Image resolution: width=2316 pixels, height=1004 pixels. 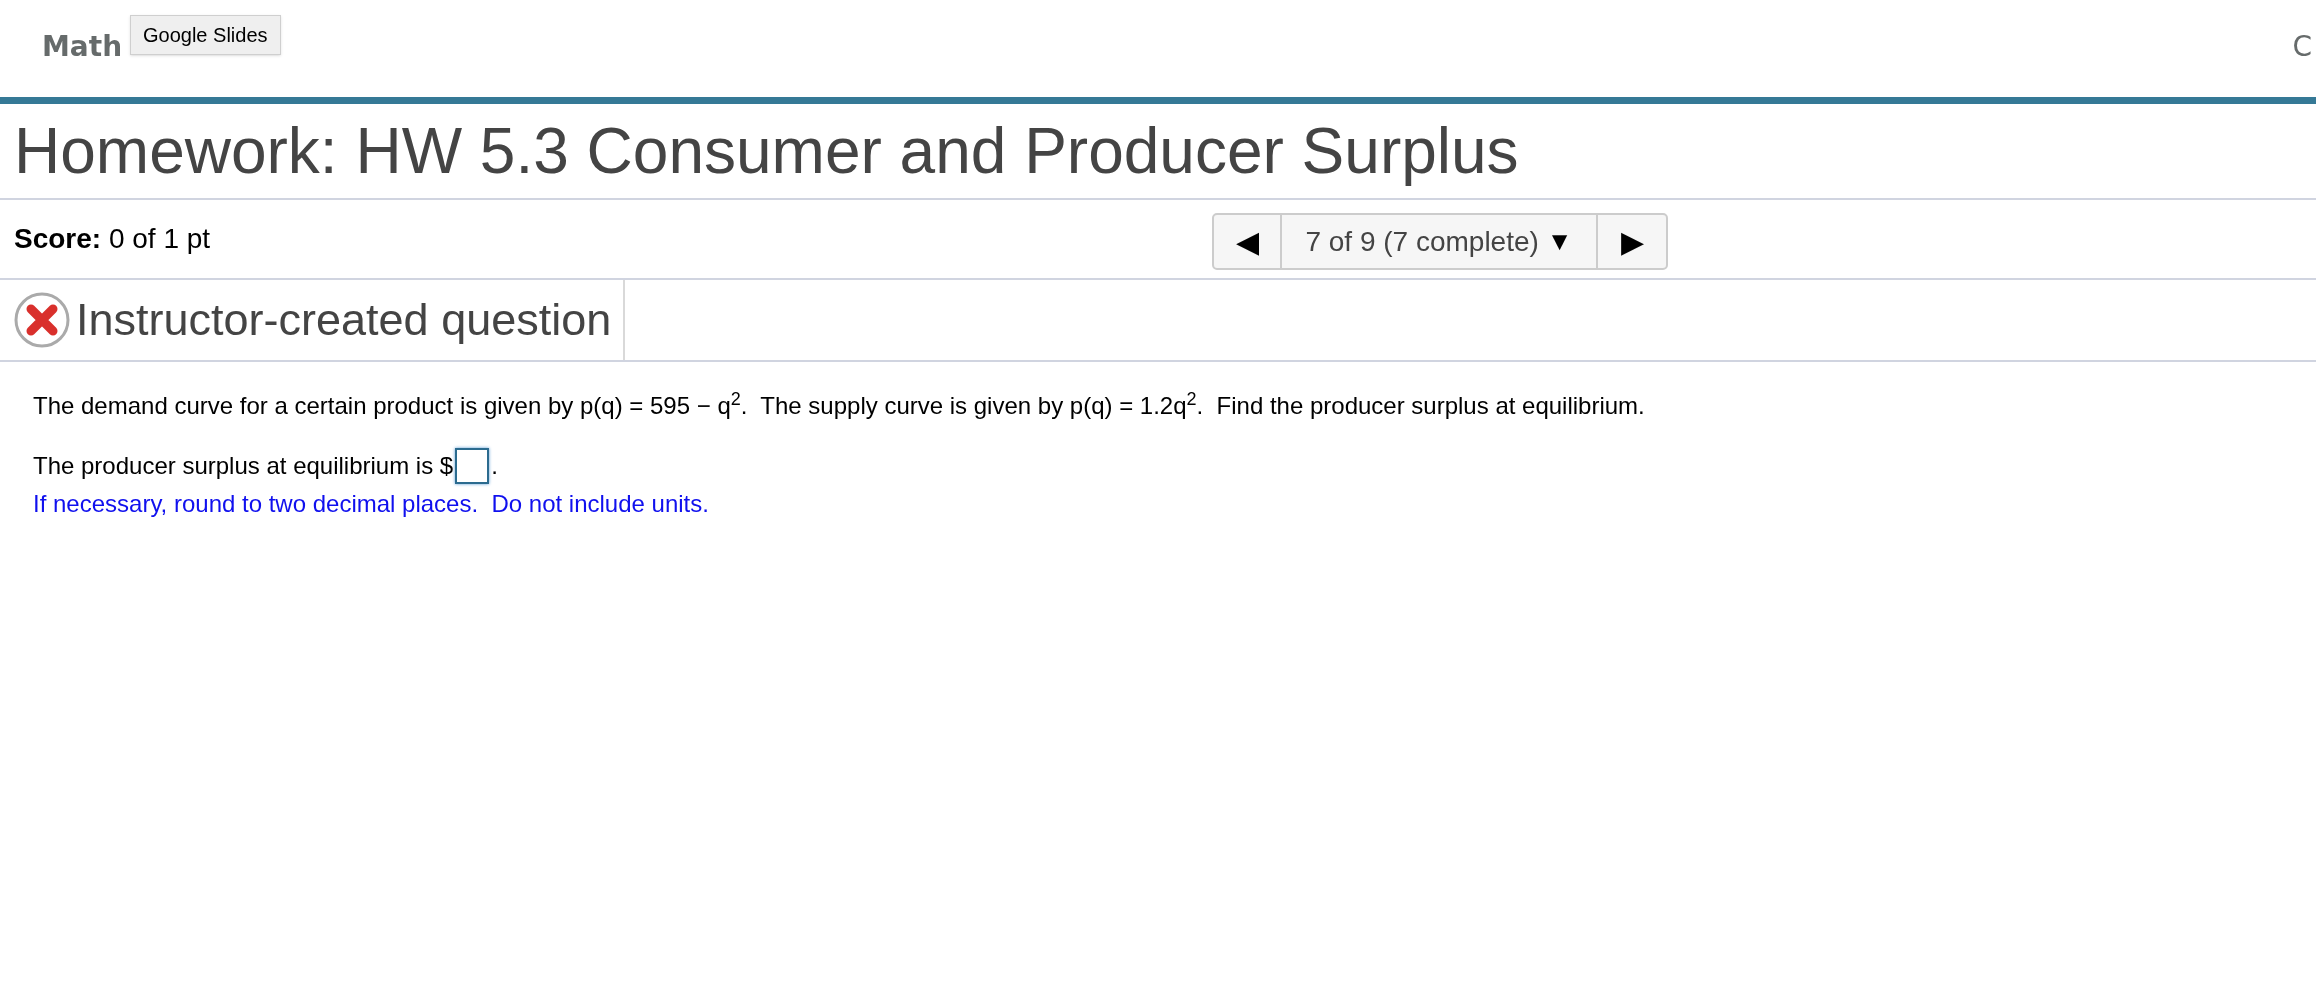 What do you see at coordinates (472, 466) in the screenshot?
I see `answer-field` at bounding box center [472, 466].